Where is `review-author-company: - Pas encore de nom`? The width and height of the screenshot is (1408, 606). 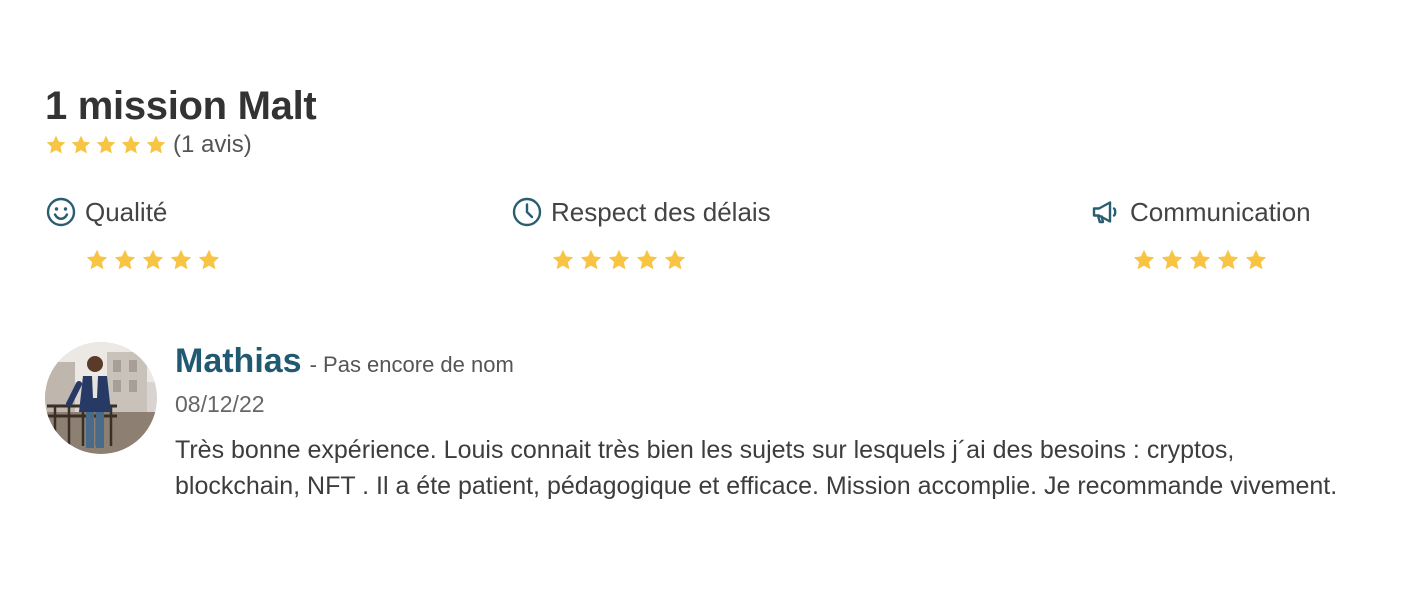
review-author-company: - Pas encore de nom is located at coordinates (411, 364).